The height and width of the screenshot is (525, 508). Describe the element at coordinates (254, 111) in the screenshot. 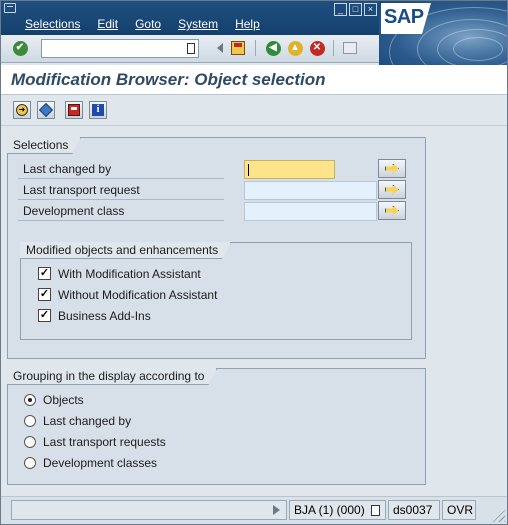

I see `application-toolbar: ➜ i` at that location.